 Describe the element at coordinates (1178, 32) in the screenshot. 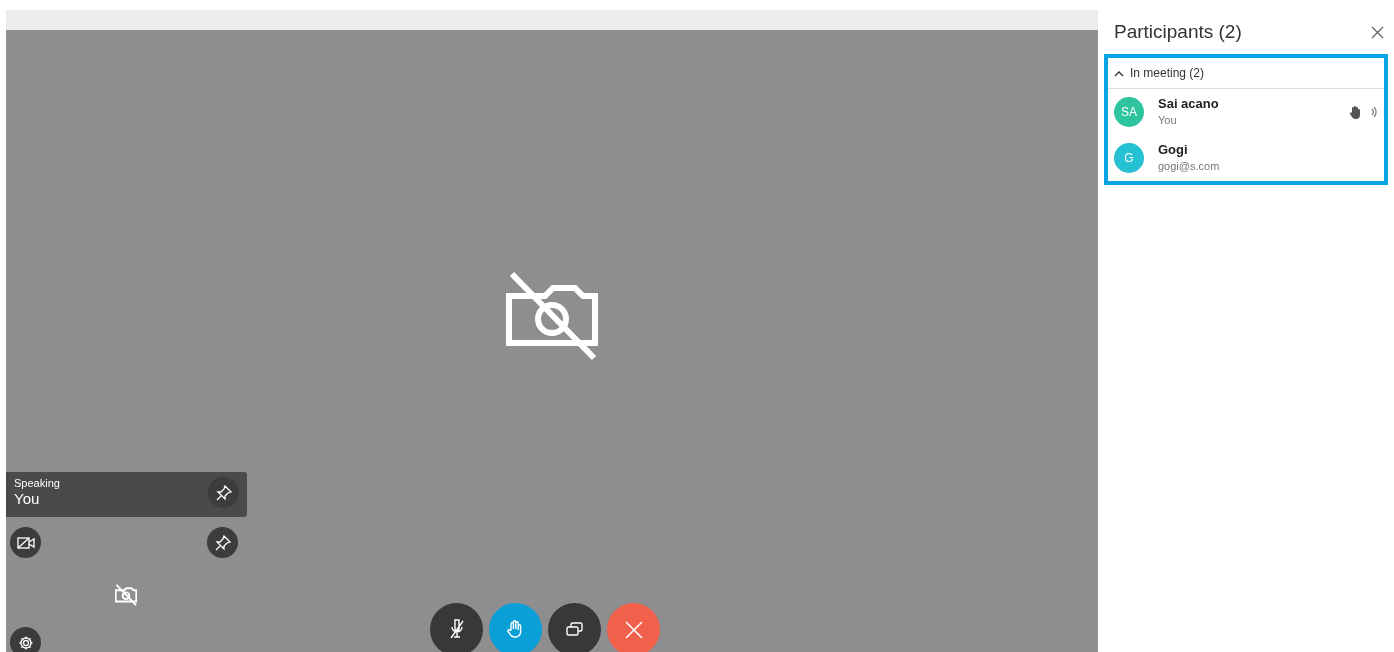

I see `panel-title: Participants (2)` at that location.